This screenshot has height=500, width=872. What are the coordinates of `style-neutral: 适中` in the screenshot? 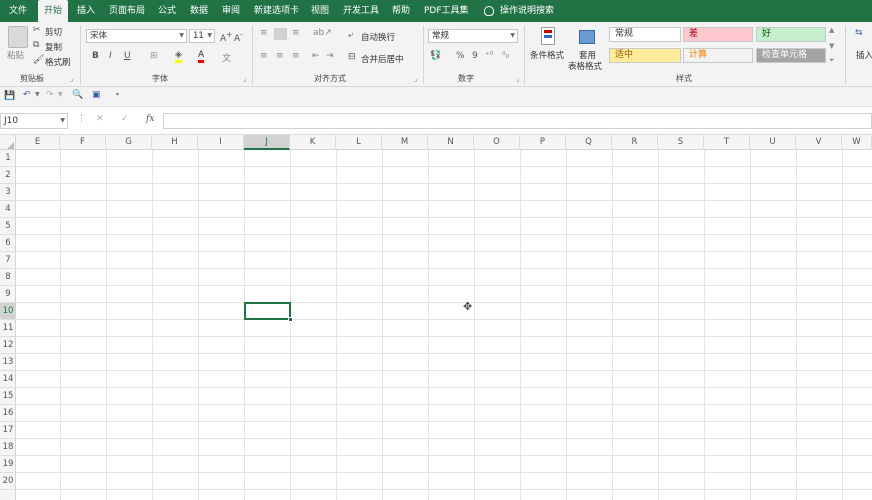 It's located at (645, 55).